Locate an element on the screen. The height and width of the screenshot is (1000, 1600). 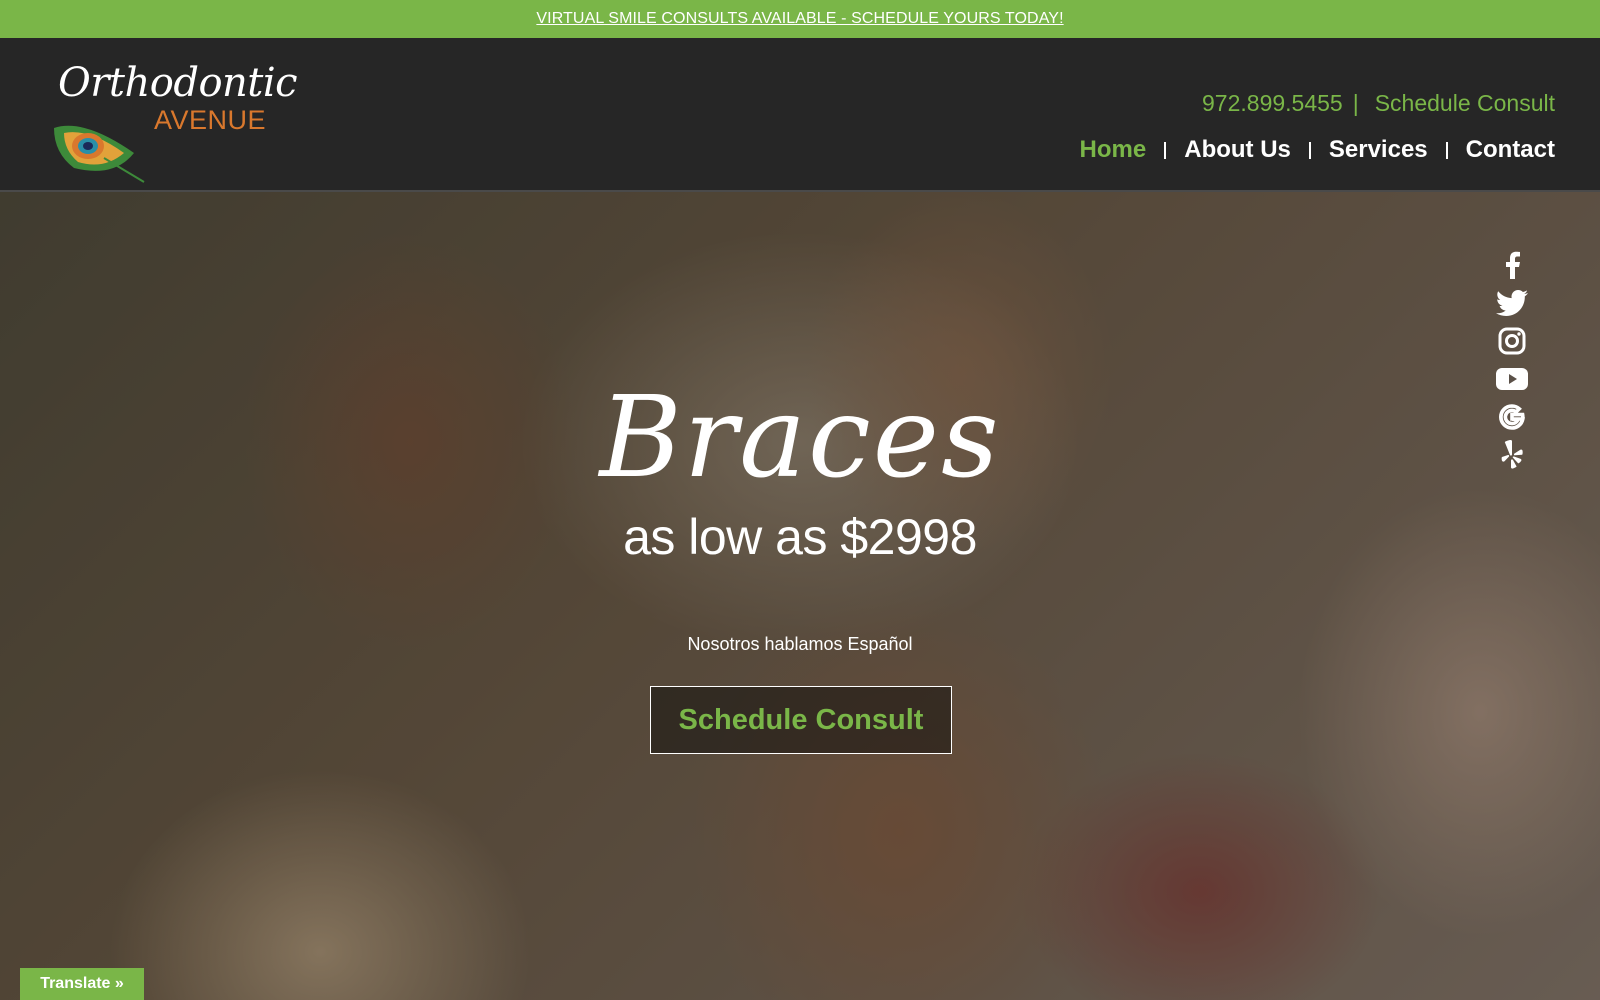
logo-script-text: Orthodontic is located at coordinates (178, 83).